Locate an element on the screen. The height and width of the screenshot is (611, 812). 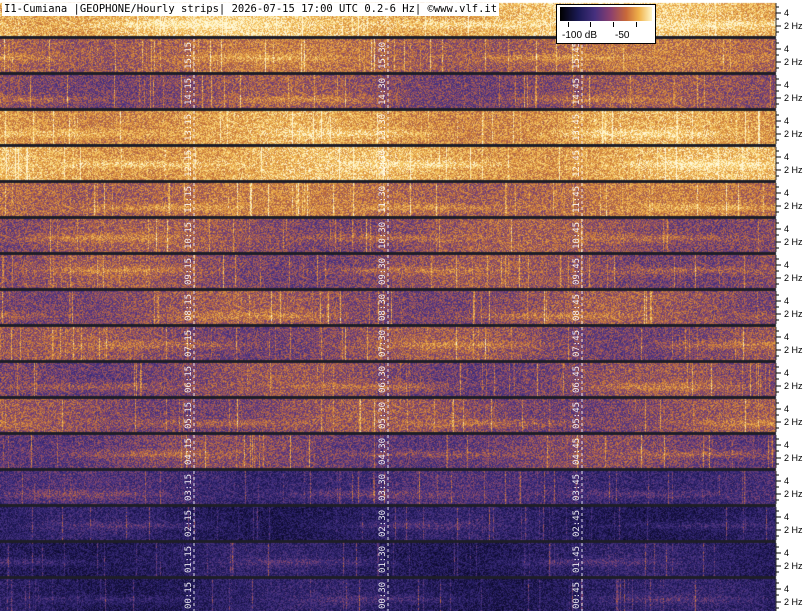
time-tick-label: 15:30 is located at coordinates (383, 55).